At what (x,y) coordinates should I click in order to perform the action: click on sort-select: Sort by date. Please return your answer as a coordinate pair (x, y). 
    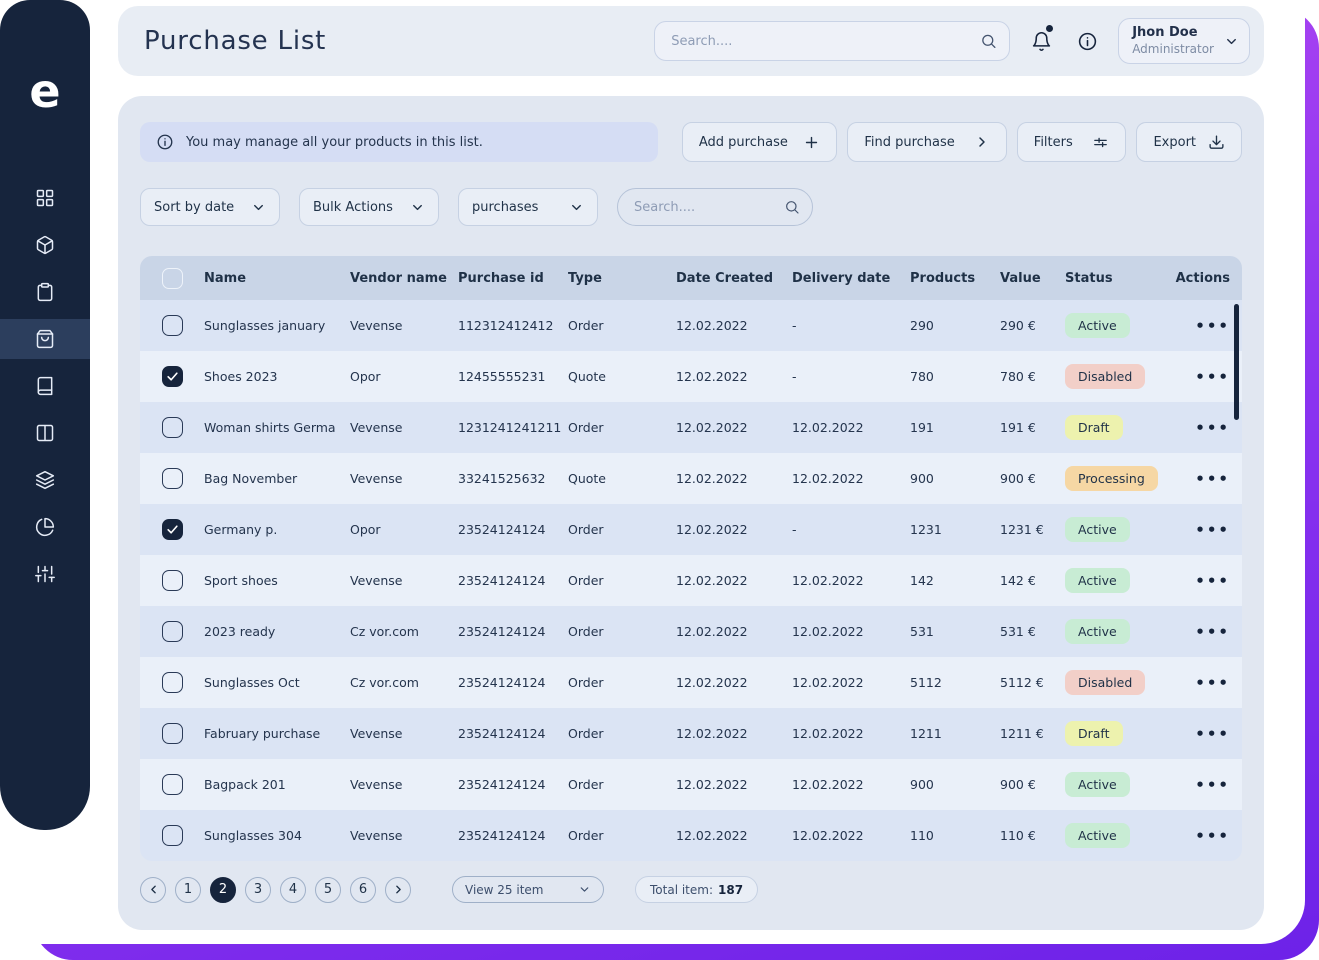
    Looking at the image, I should click on (210, 207).